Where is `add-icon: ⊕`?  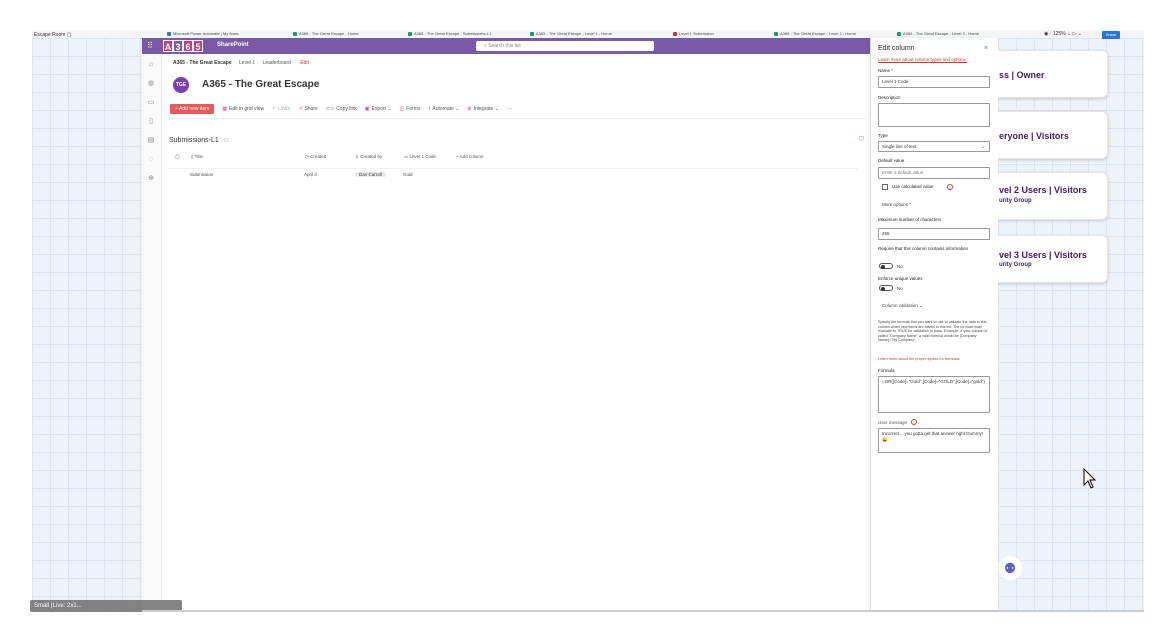 add-icon: ⊕ is located at coordinates (151, 179).